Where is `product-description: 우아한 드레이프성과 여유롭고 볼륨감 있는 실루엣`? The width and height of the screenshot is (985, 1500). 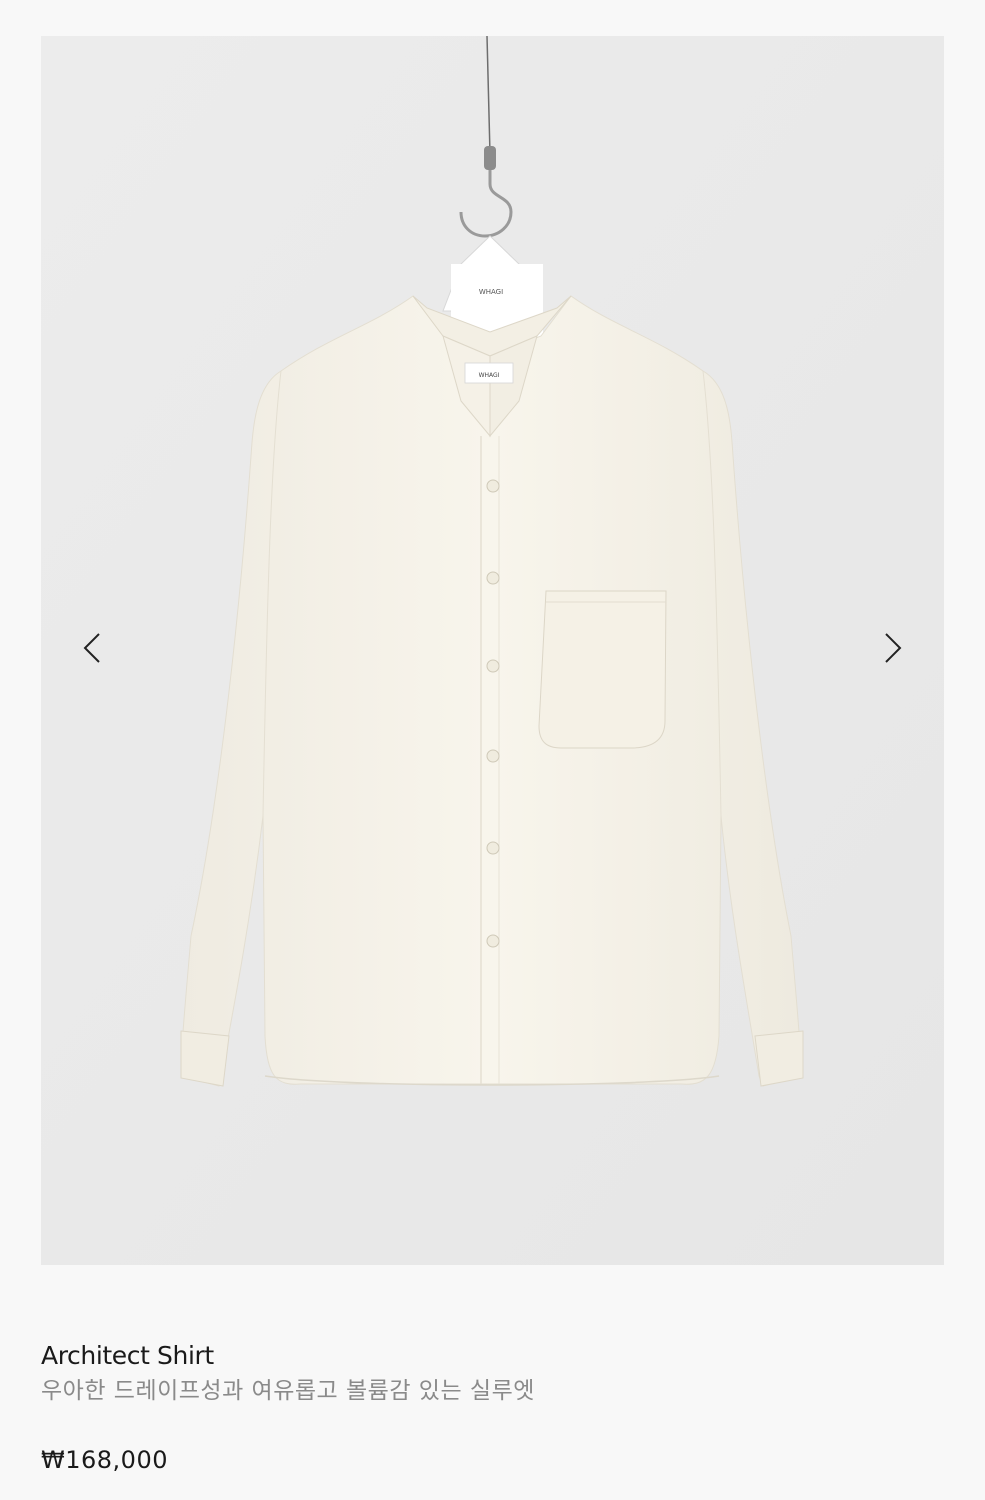
product-description: 우아한 드레이프성과 여유롭고 볼륨감 있는 실루엣 is located at coordinates (288, 1391).